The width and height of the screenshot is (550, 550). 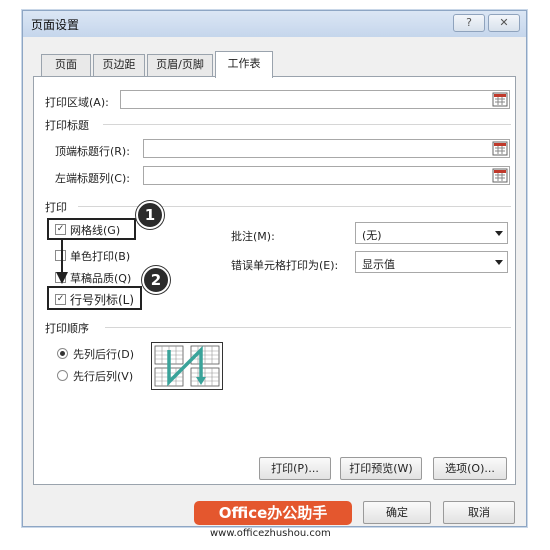 I want to click on down-then-over-radio, so click(x=62, y=353).